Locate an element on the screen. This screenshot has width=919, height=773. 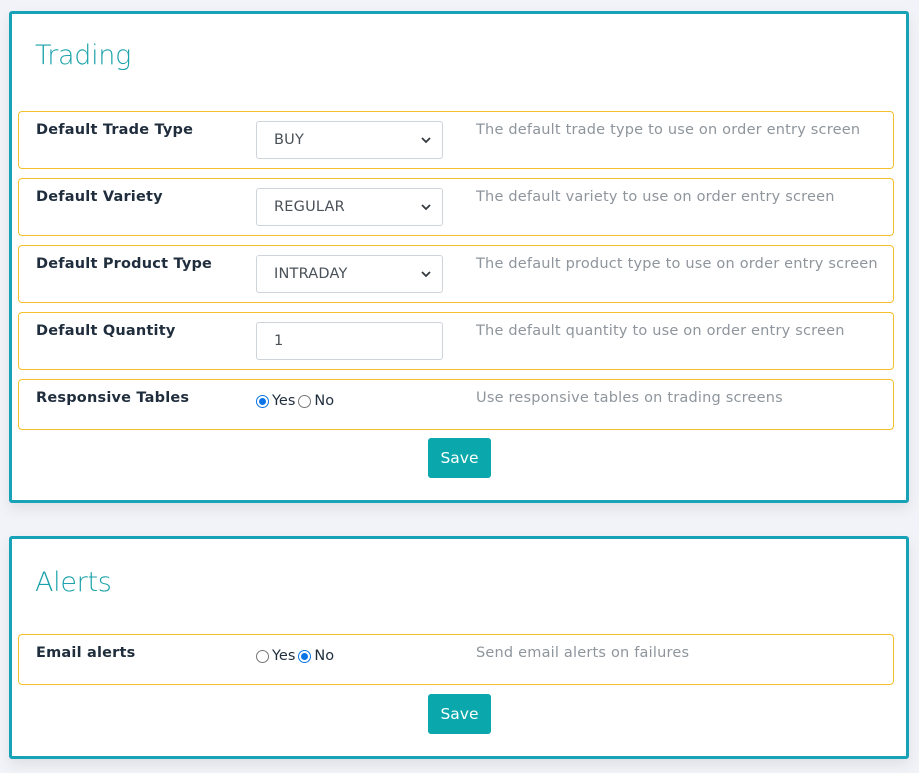
default-variety-select: REGULAR is located at coordinates (349, 207).